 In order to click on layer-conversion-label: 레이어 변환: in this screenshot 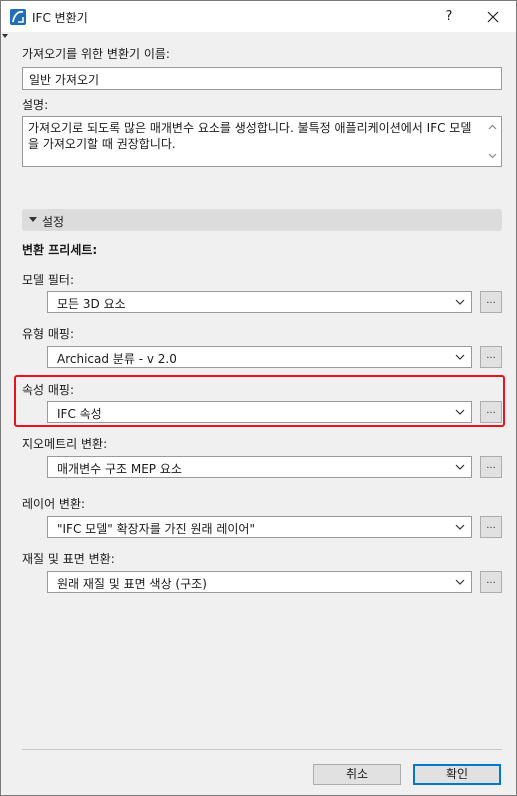, I will do `click(54, 504)`.